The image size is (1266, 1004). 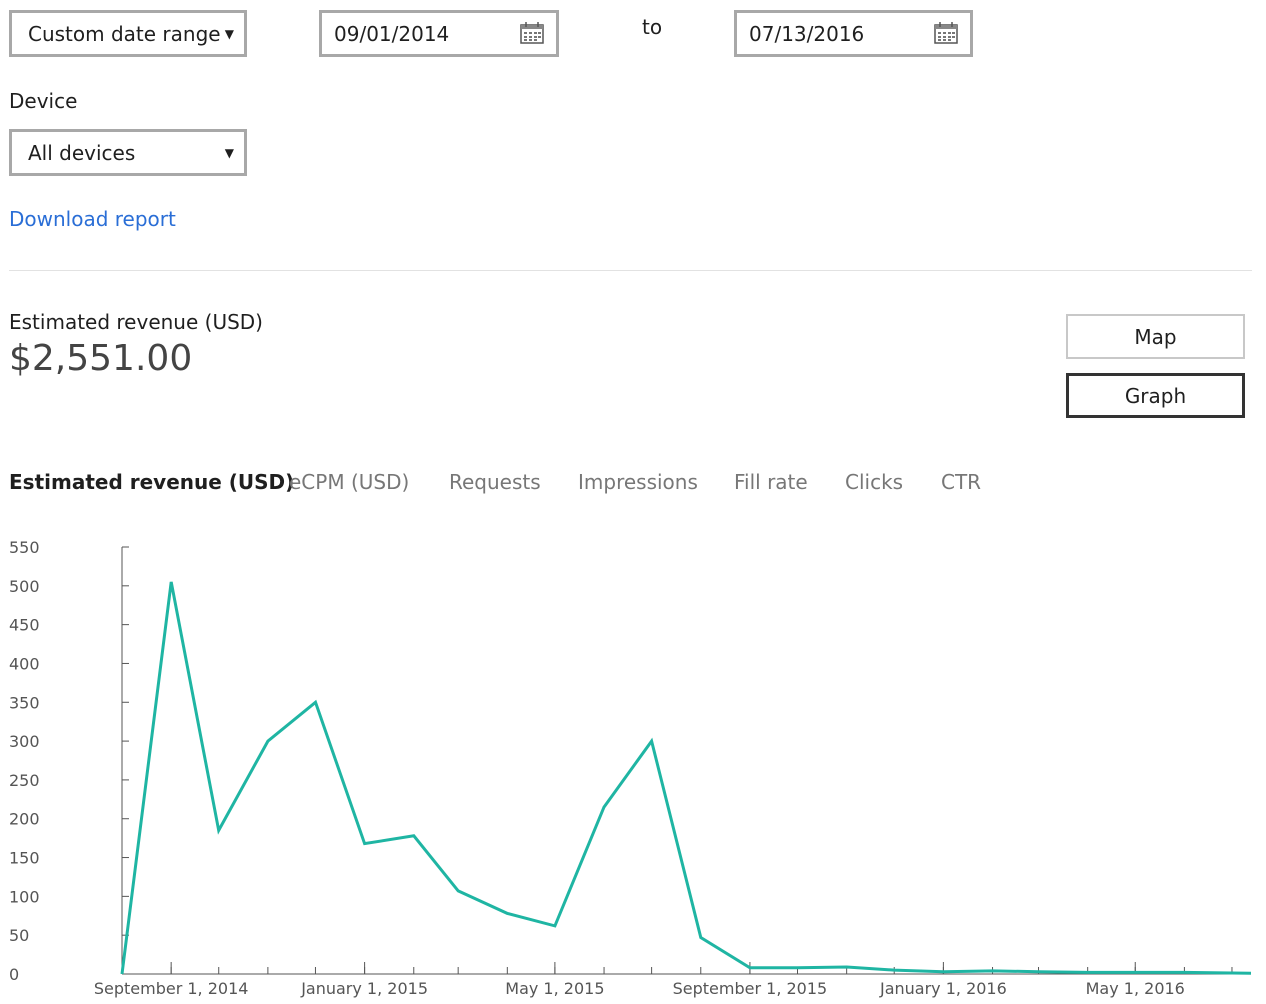 What do you see at coordinates (1135, 988) in the screenshot?
I see `x-tick-label: May 1, 2016` at bounding box center [1135, 988].